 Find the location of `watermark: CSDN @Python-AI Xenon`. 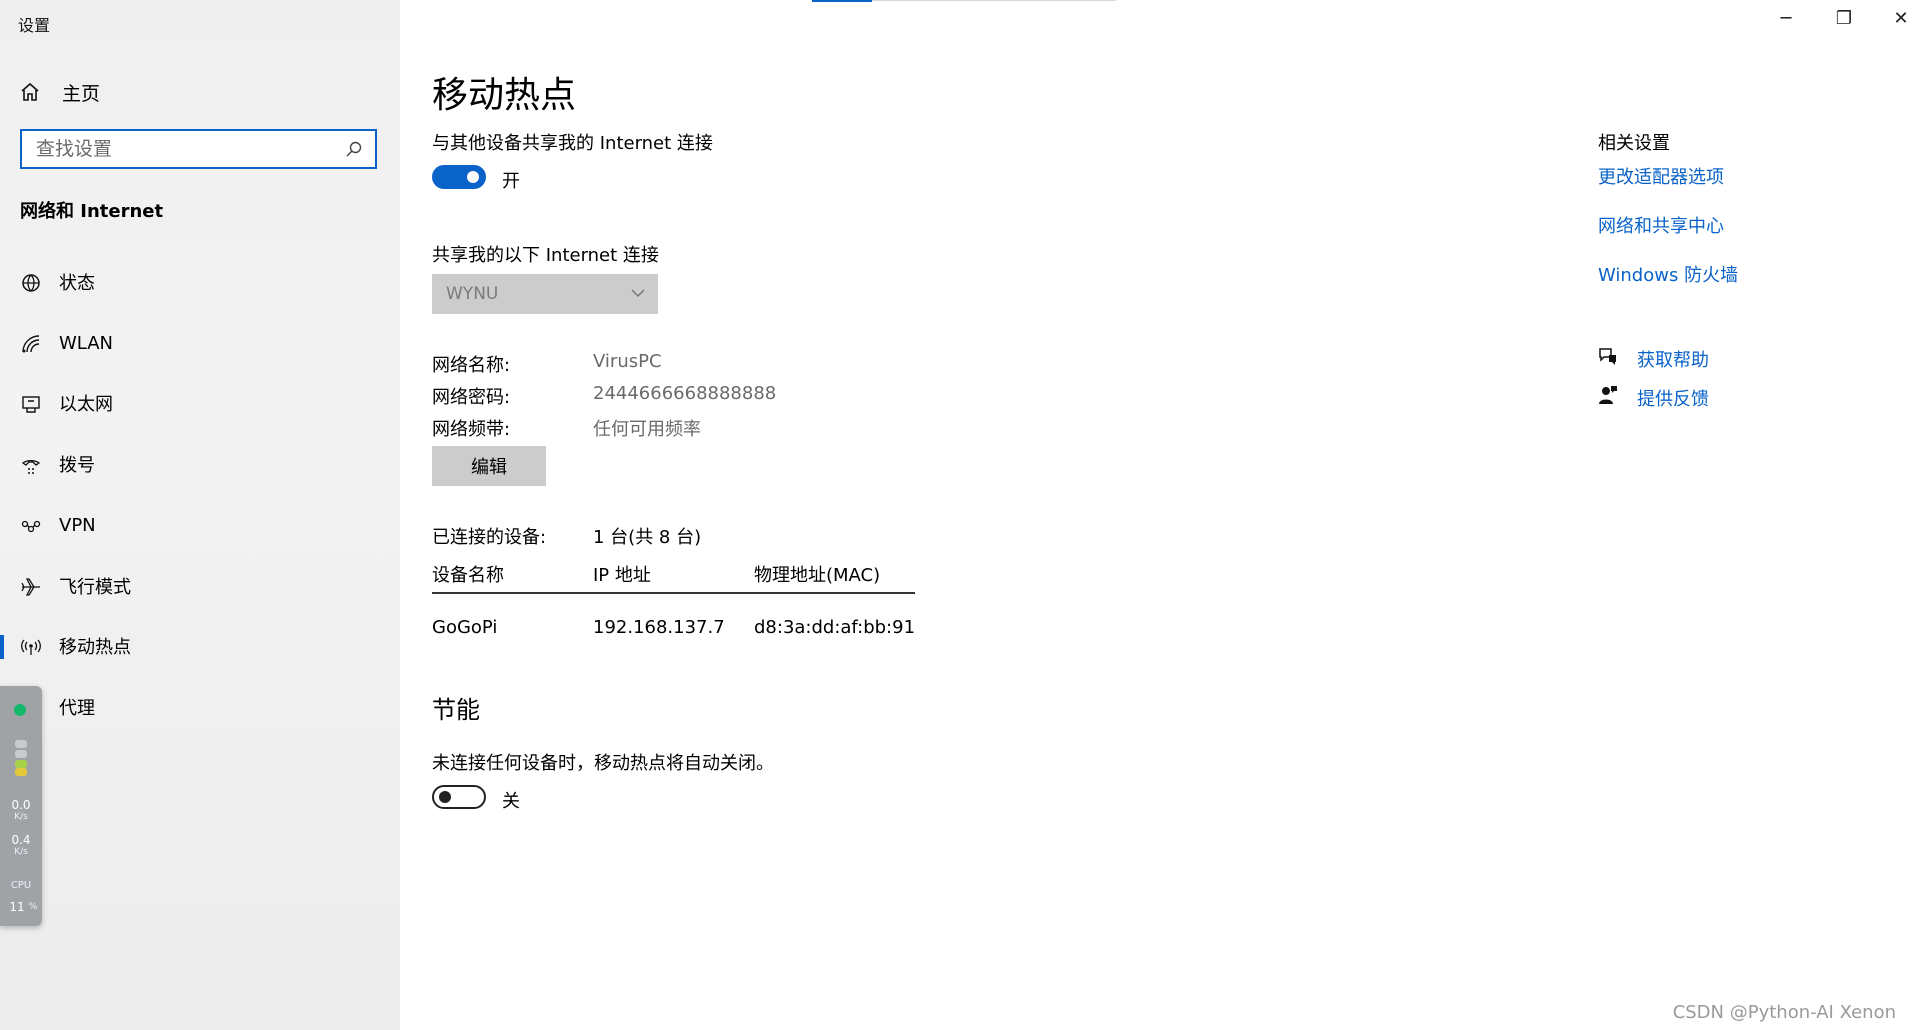

watermark: CSDN @Python-AI Xenon is located at coordinates (1784, 1012).